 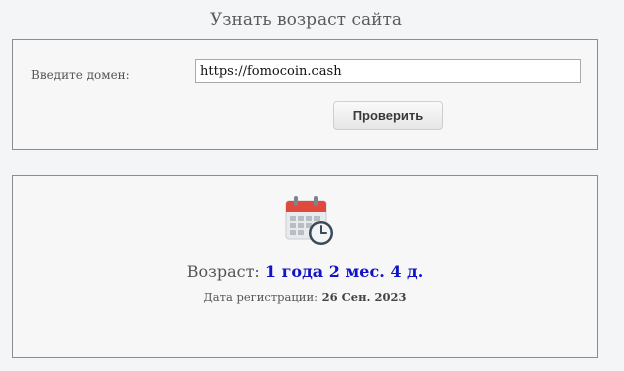 I want to click on domain-input, so click(x=388, y=71).